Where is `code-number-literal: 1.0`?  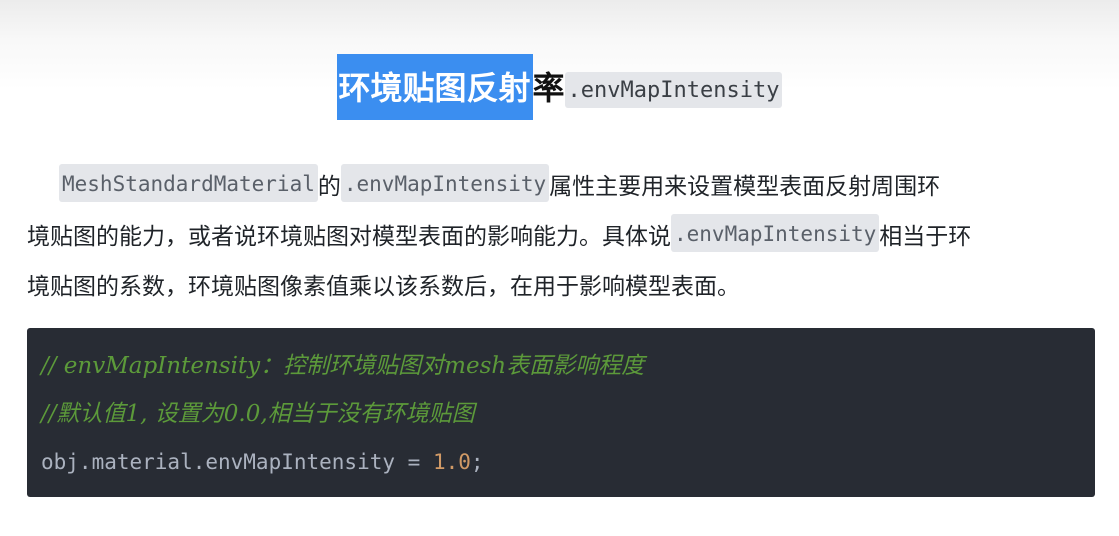
code-number-literal: 1.0 is located at coordinates (451, 462).